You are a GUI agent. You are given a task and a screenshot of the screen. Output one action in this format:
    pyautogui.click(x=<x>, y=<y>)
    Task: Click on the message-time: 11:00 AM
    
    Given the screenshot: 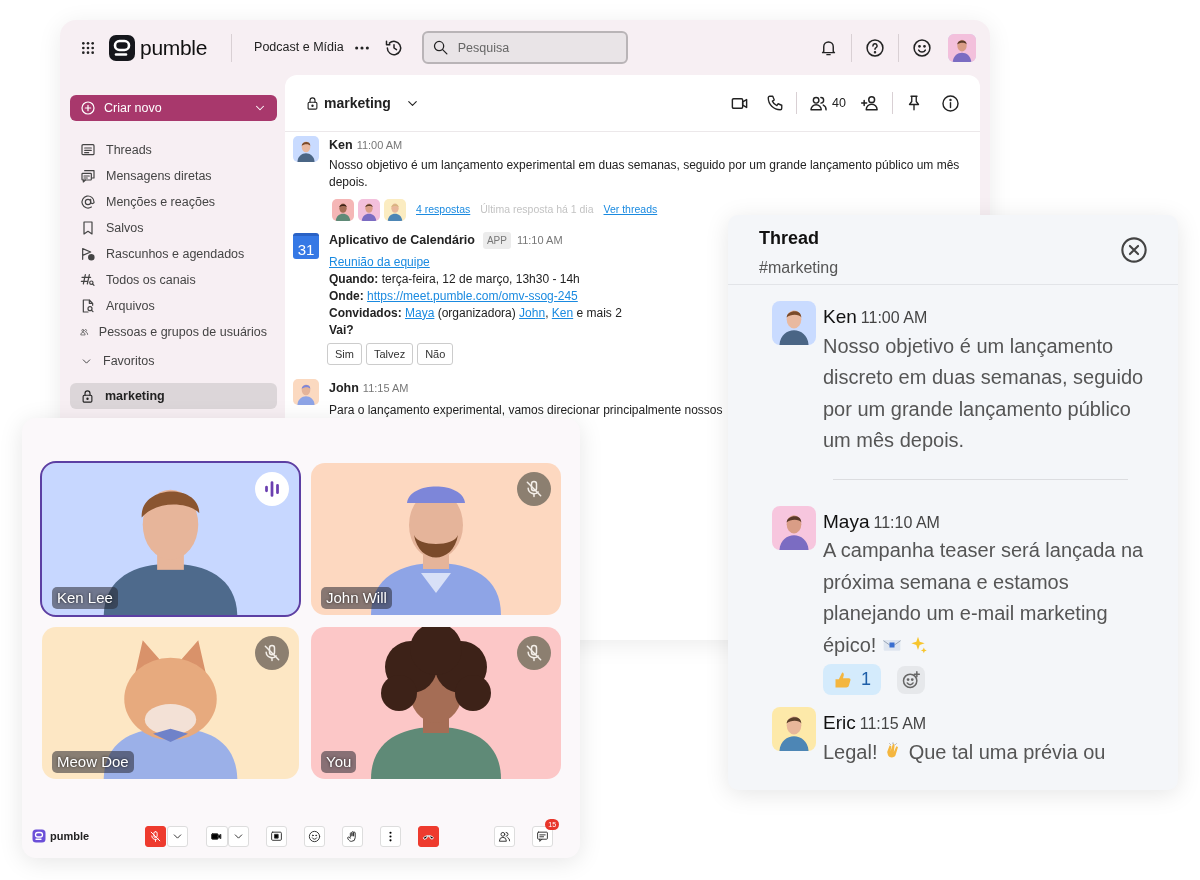 What is the action you would take?
    pyautogui.click(x=894, y=318)
    